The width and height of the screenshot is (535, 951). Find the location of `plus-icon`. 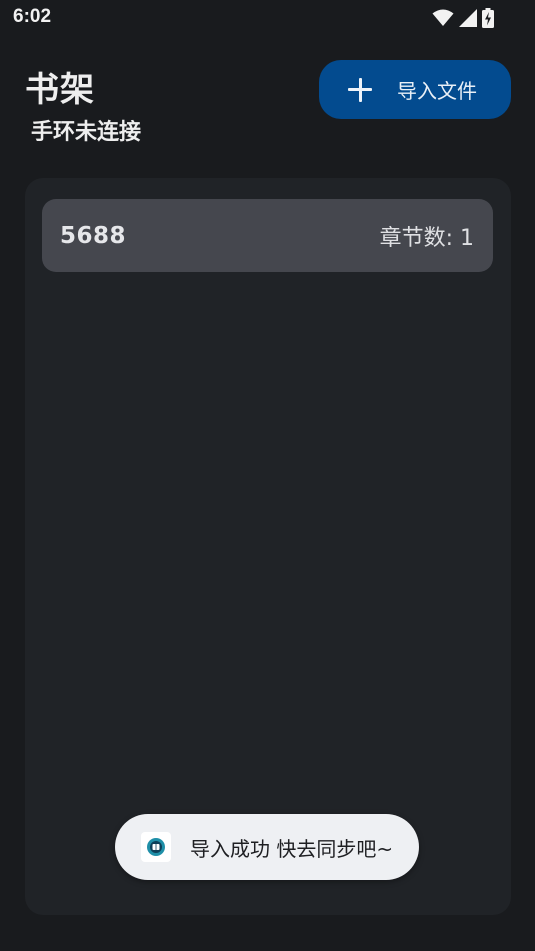

plus-icon is located at coordinates (360, 89).